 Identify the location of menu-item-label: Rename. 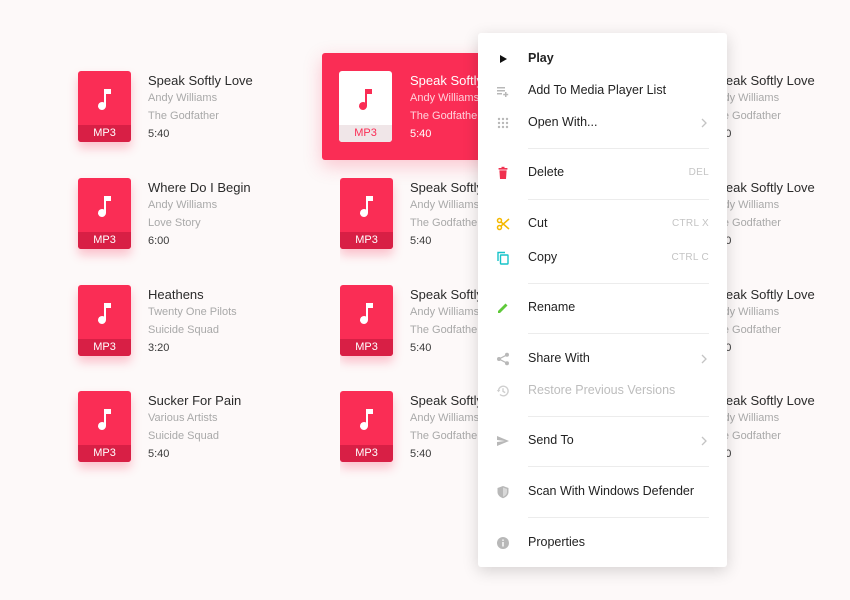
(552, 307).